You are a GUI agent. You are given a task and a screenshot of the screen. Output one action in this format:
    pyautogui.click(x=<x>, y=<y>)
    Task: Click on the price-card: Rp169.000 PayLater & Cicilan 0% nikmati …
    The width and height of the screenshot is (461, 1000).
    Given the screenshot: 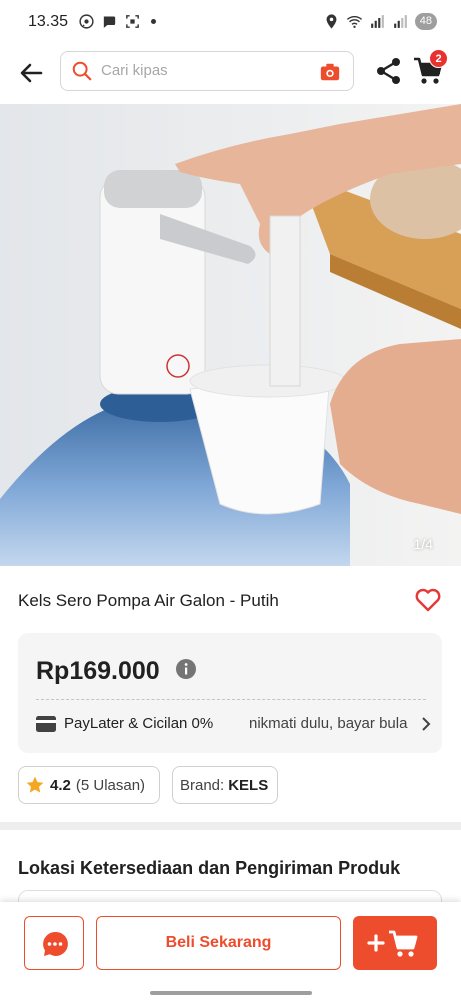 What is the action you would take?
    pyautogui.click(x=230, y=693)
    